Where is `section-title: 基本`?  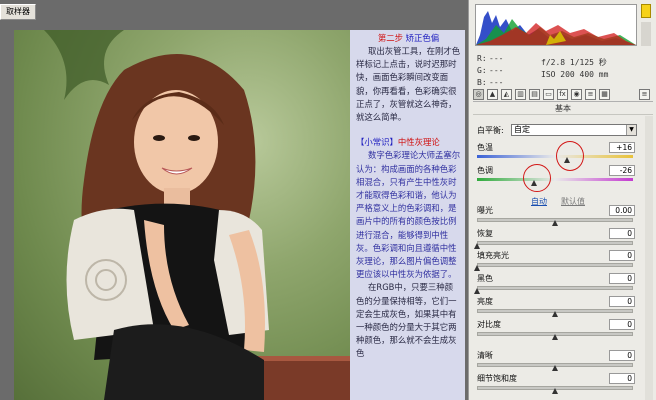
section-title: 基本 is located at coordinates (563, 109).